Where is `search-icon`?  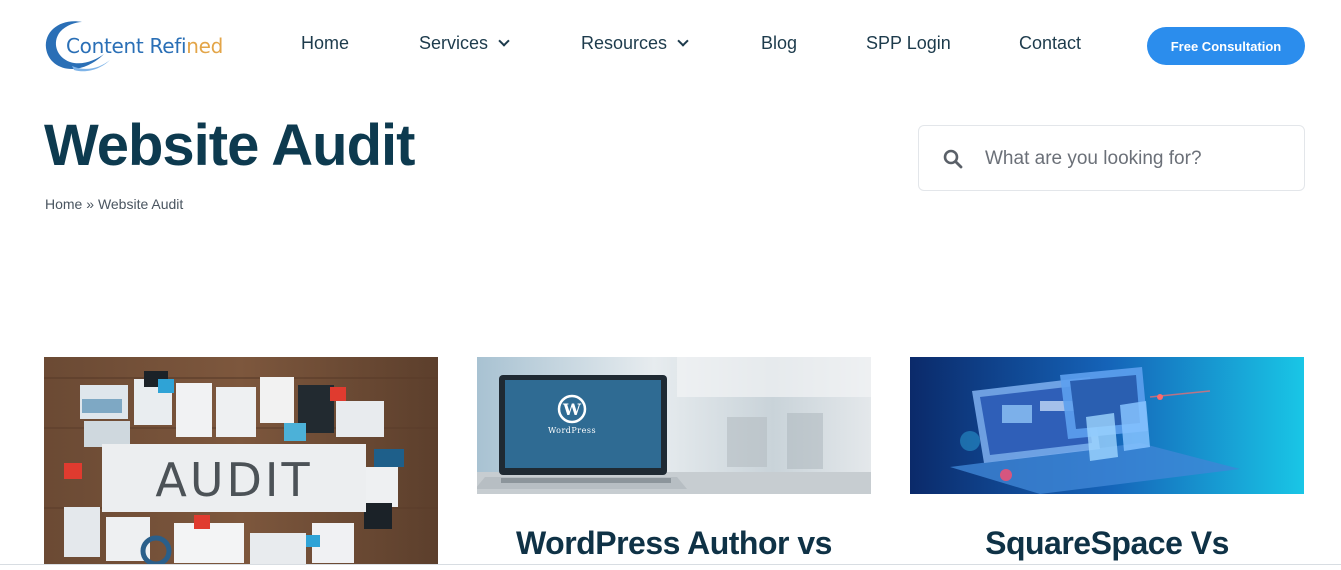 search-icon is located at coordinates (953, 159).